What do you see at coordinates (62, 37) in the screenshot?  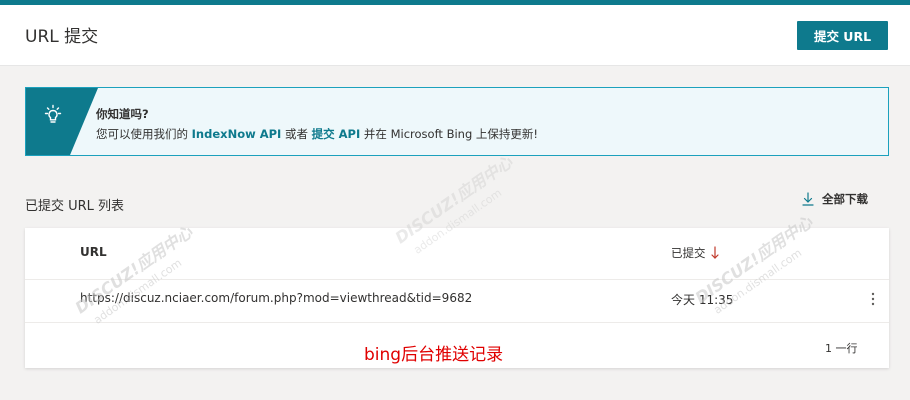 I see `page-title: URL 提交` at bounding box center [62, 37].